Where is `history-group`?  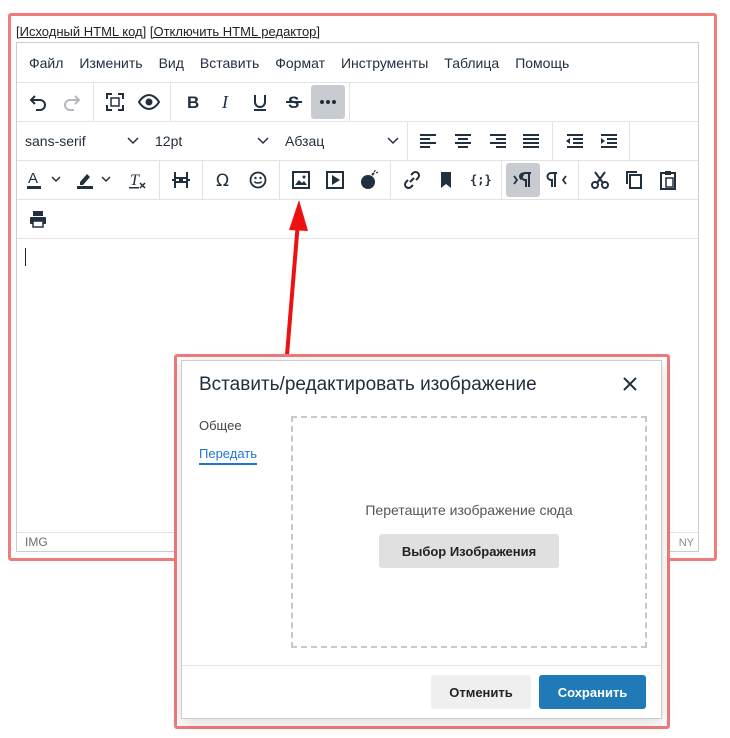 history-group is located at coordinates (55, 102).